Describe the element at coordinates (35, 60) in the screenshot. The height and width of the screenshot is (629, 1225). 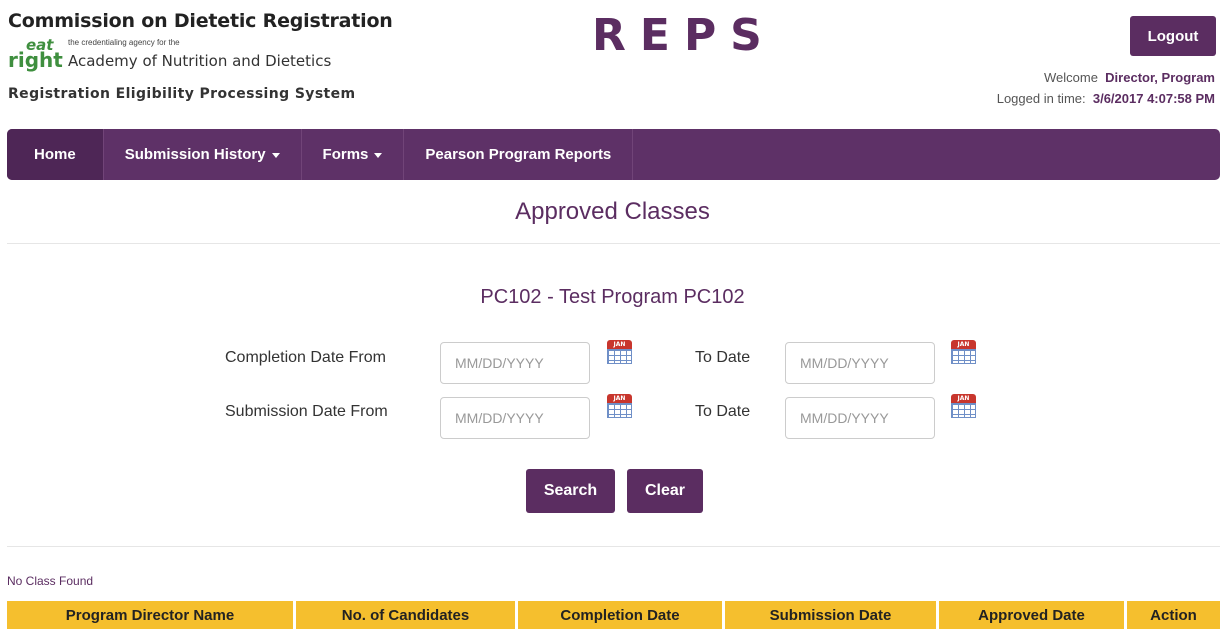
I see `logo-right-text: right` at that location.